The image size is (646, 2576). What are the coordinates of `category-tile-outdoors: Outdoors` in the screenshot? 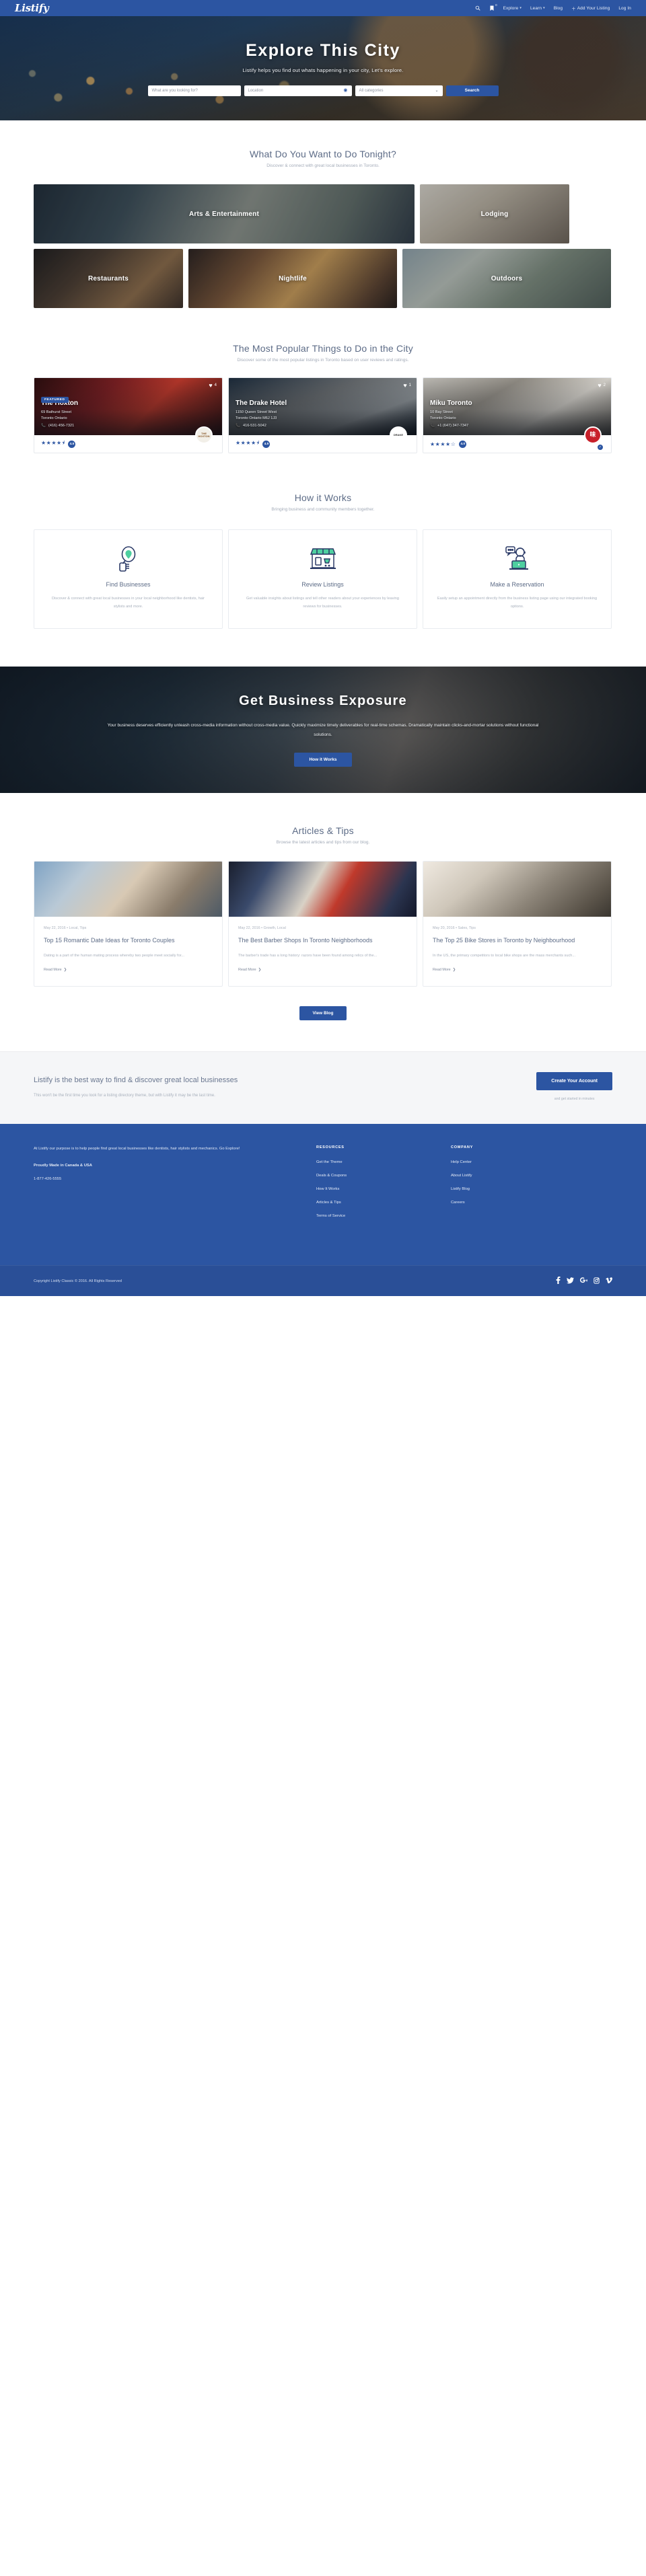 It's located at (506, 278).